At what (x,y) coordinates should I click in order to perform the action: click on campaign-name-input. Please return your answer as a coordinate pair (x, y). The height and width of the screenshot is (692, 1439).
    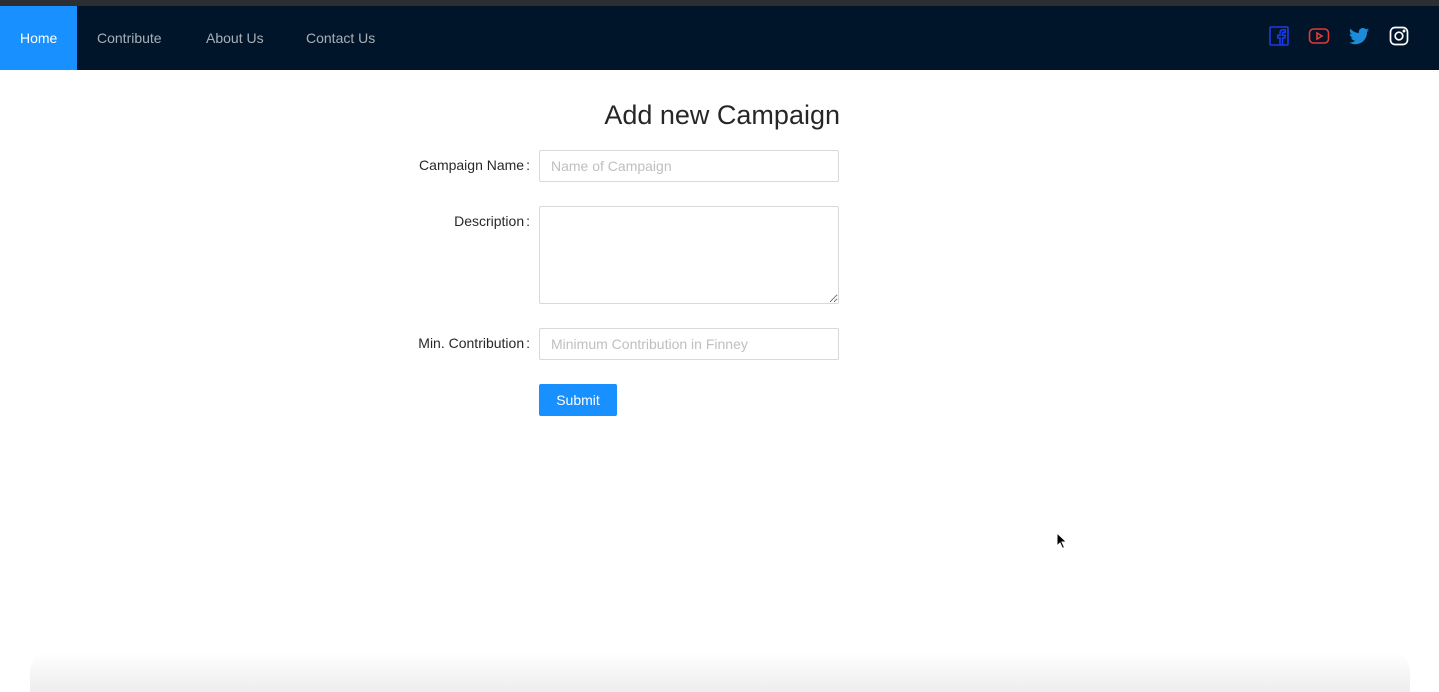
    Looking at the image, I should click on (689, 166).